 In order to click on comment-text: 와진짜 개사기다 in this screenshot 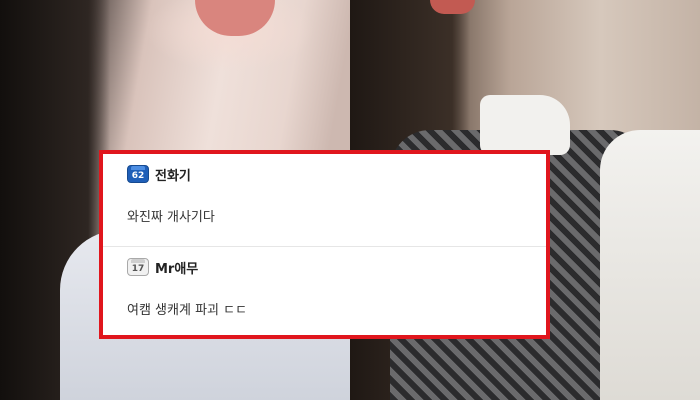, I will do `click(171, 217)`.